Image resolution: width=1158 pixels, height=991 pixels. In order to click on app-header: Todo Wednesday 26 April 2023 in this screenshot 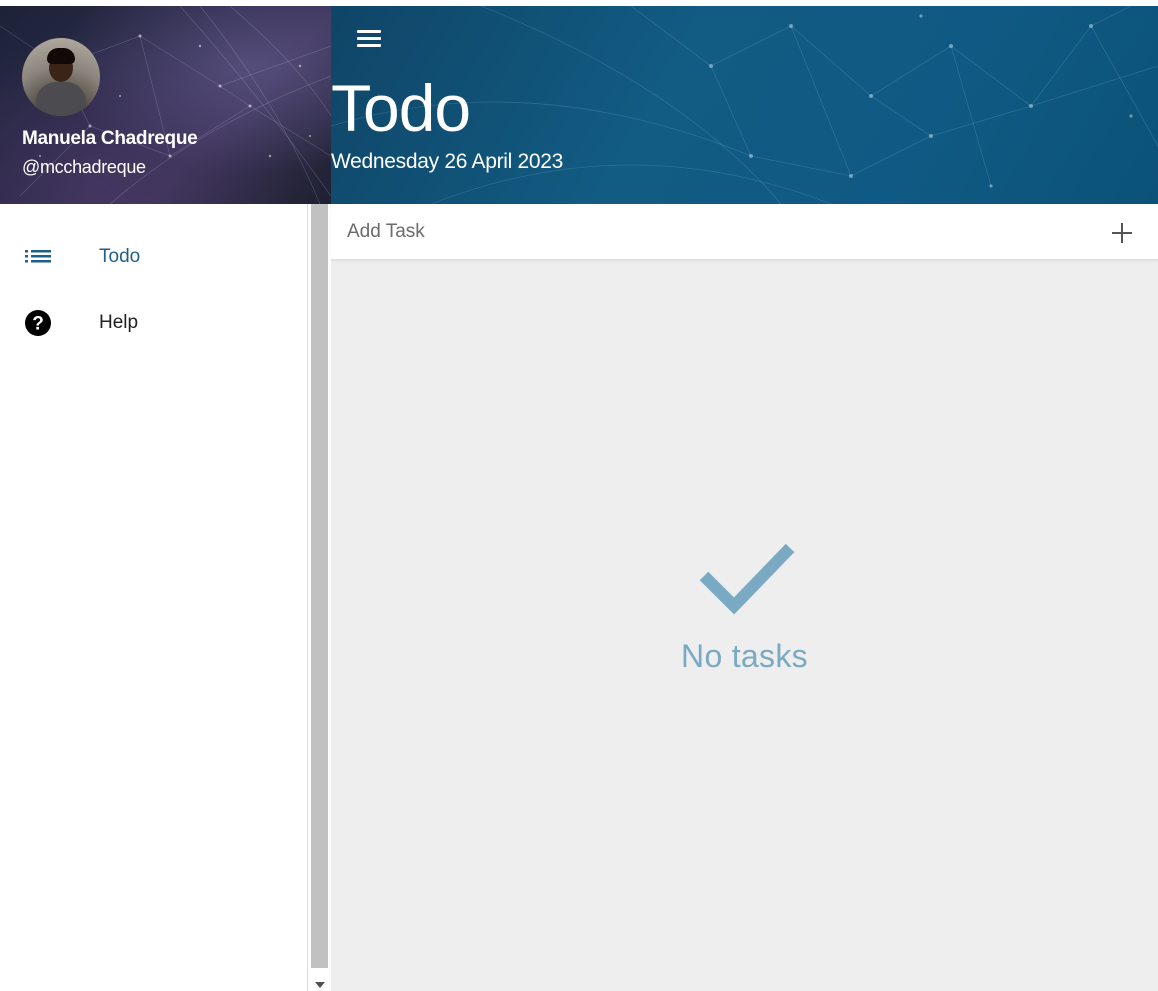, I will do `click(744, 105)`.